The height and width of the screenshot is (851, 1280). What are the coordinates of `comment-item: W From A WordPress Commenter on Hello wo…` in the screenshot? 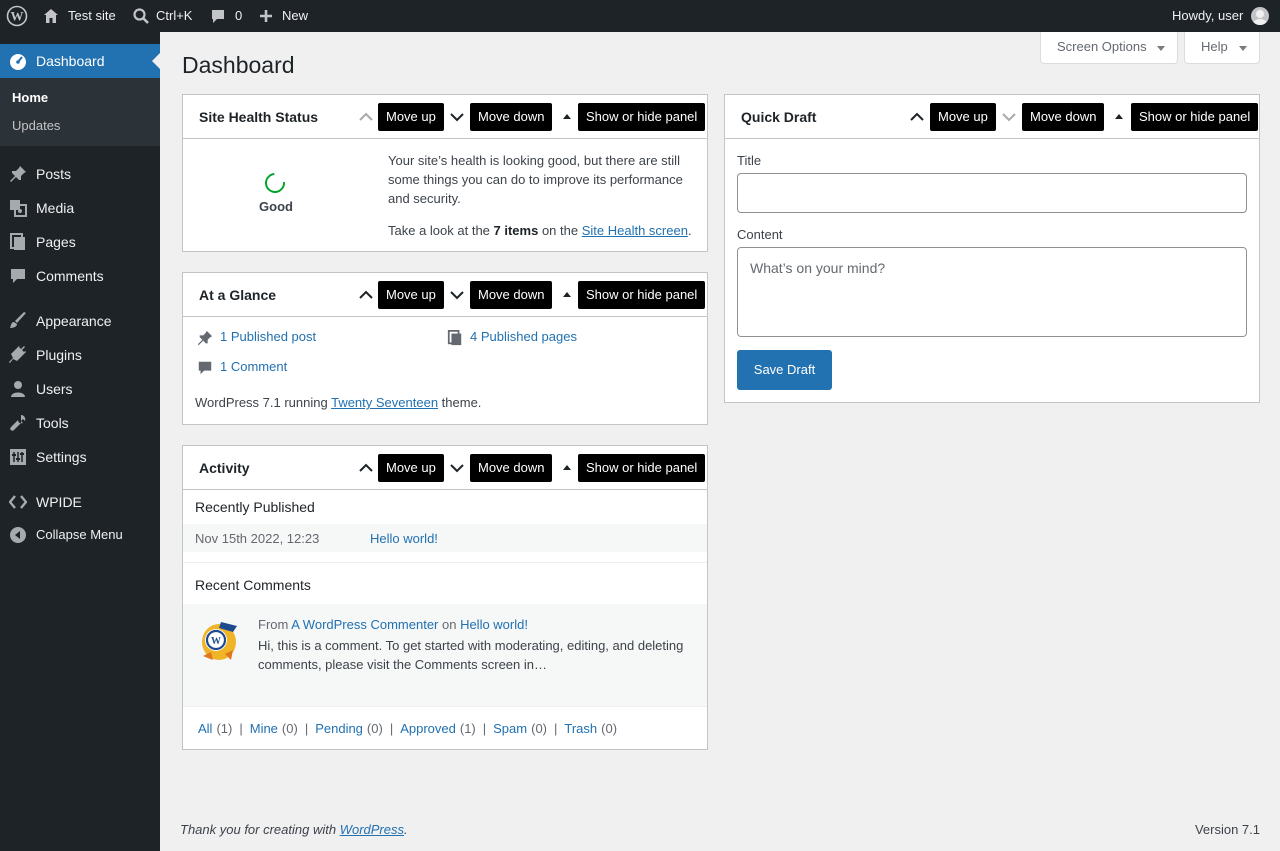 It's located at (445, 655).